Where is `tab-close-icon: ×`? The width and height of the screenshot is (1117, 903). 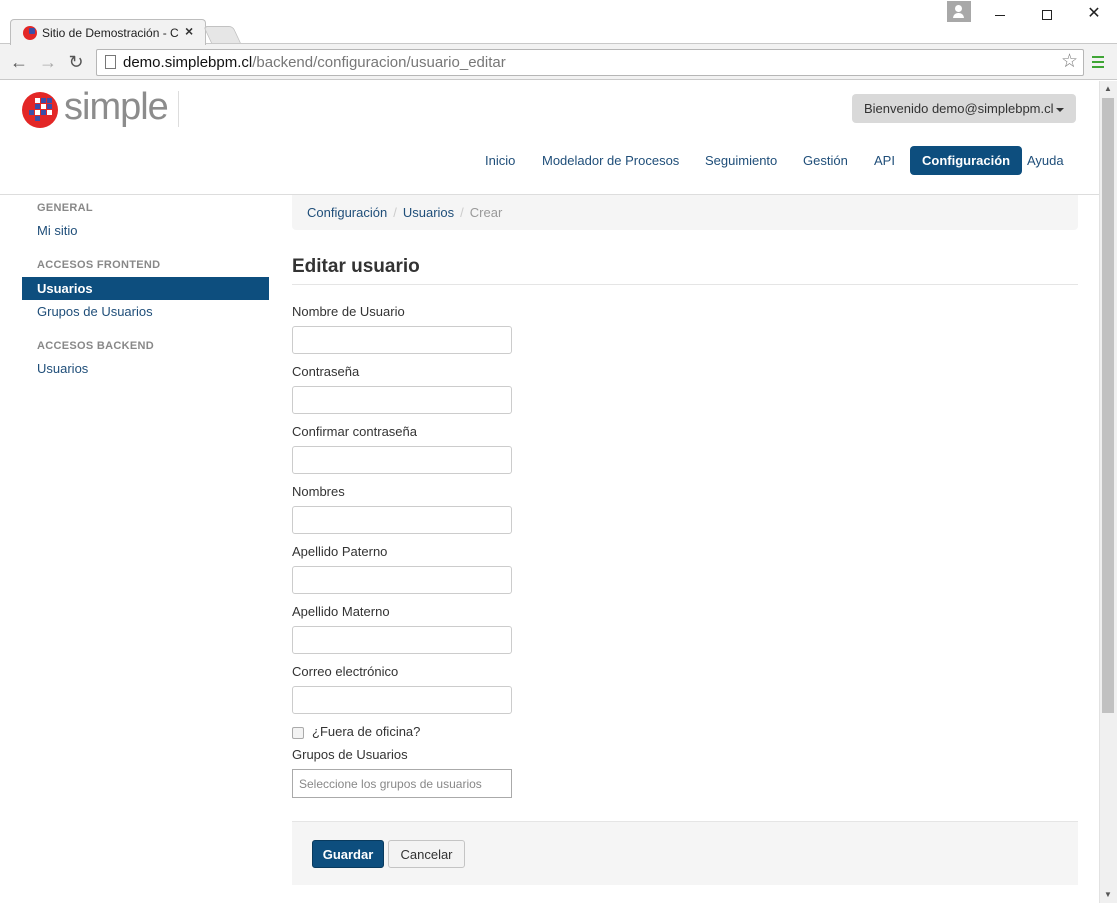
tab-close-icon: × is located at coordinates (189, 31).